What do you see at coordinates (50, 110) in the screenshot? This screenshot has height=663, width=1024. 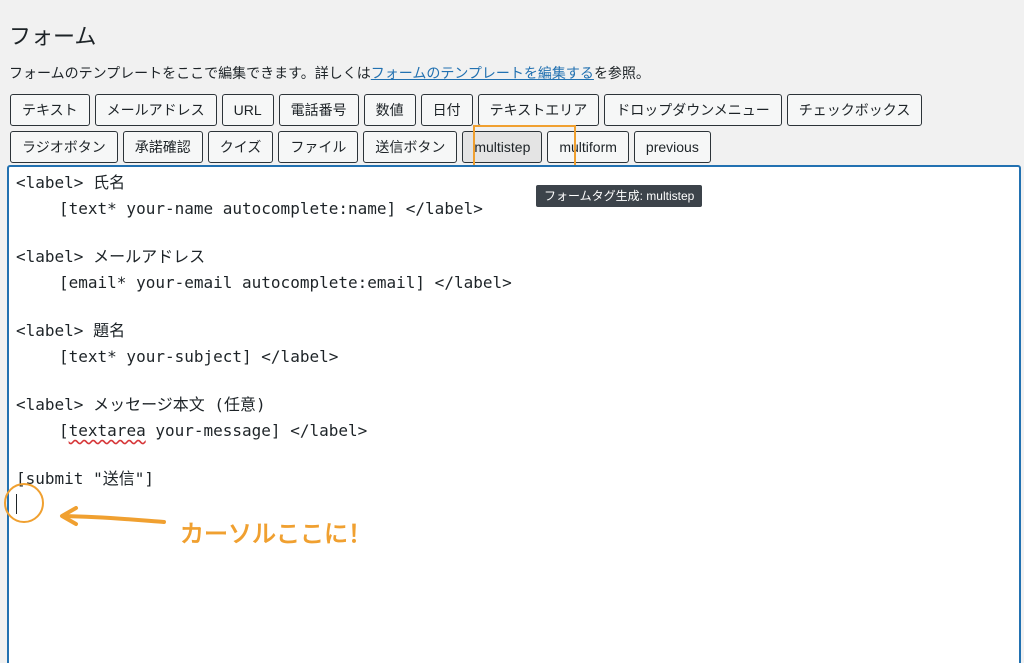 I see `tag-button-text: テキスト` at bounding box center [50, 110].